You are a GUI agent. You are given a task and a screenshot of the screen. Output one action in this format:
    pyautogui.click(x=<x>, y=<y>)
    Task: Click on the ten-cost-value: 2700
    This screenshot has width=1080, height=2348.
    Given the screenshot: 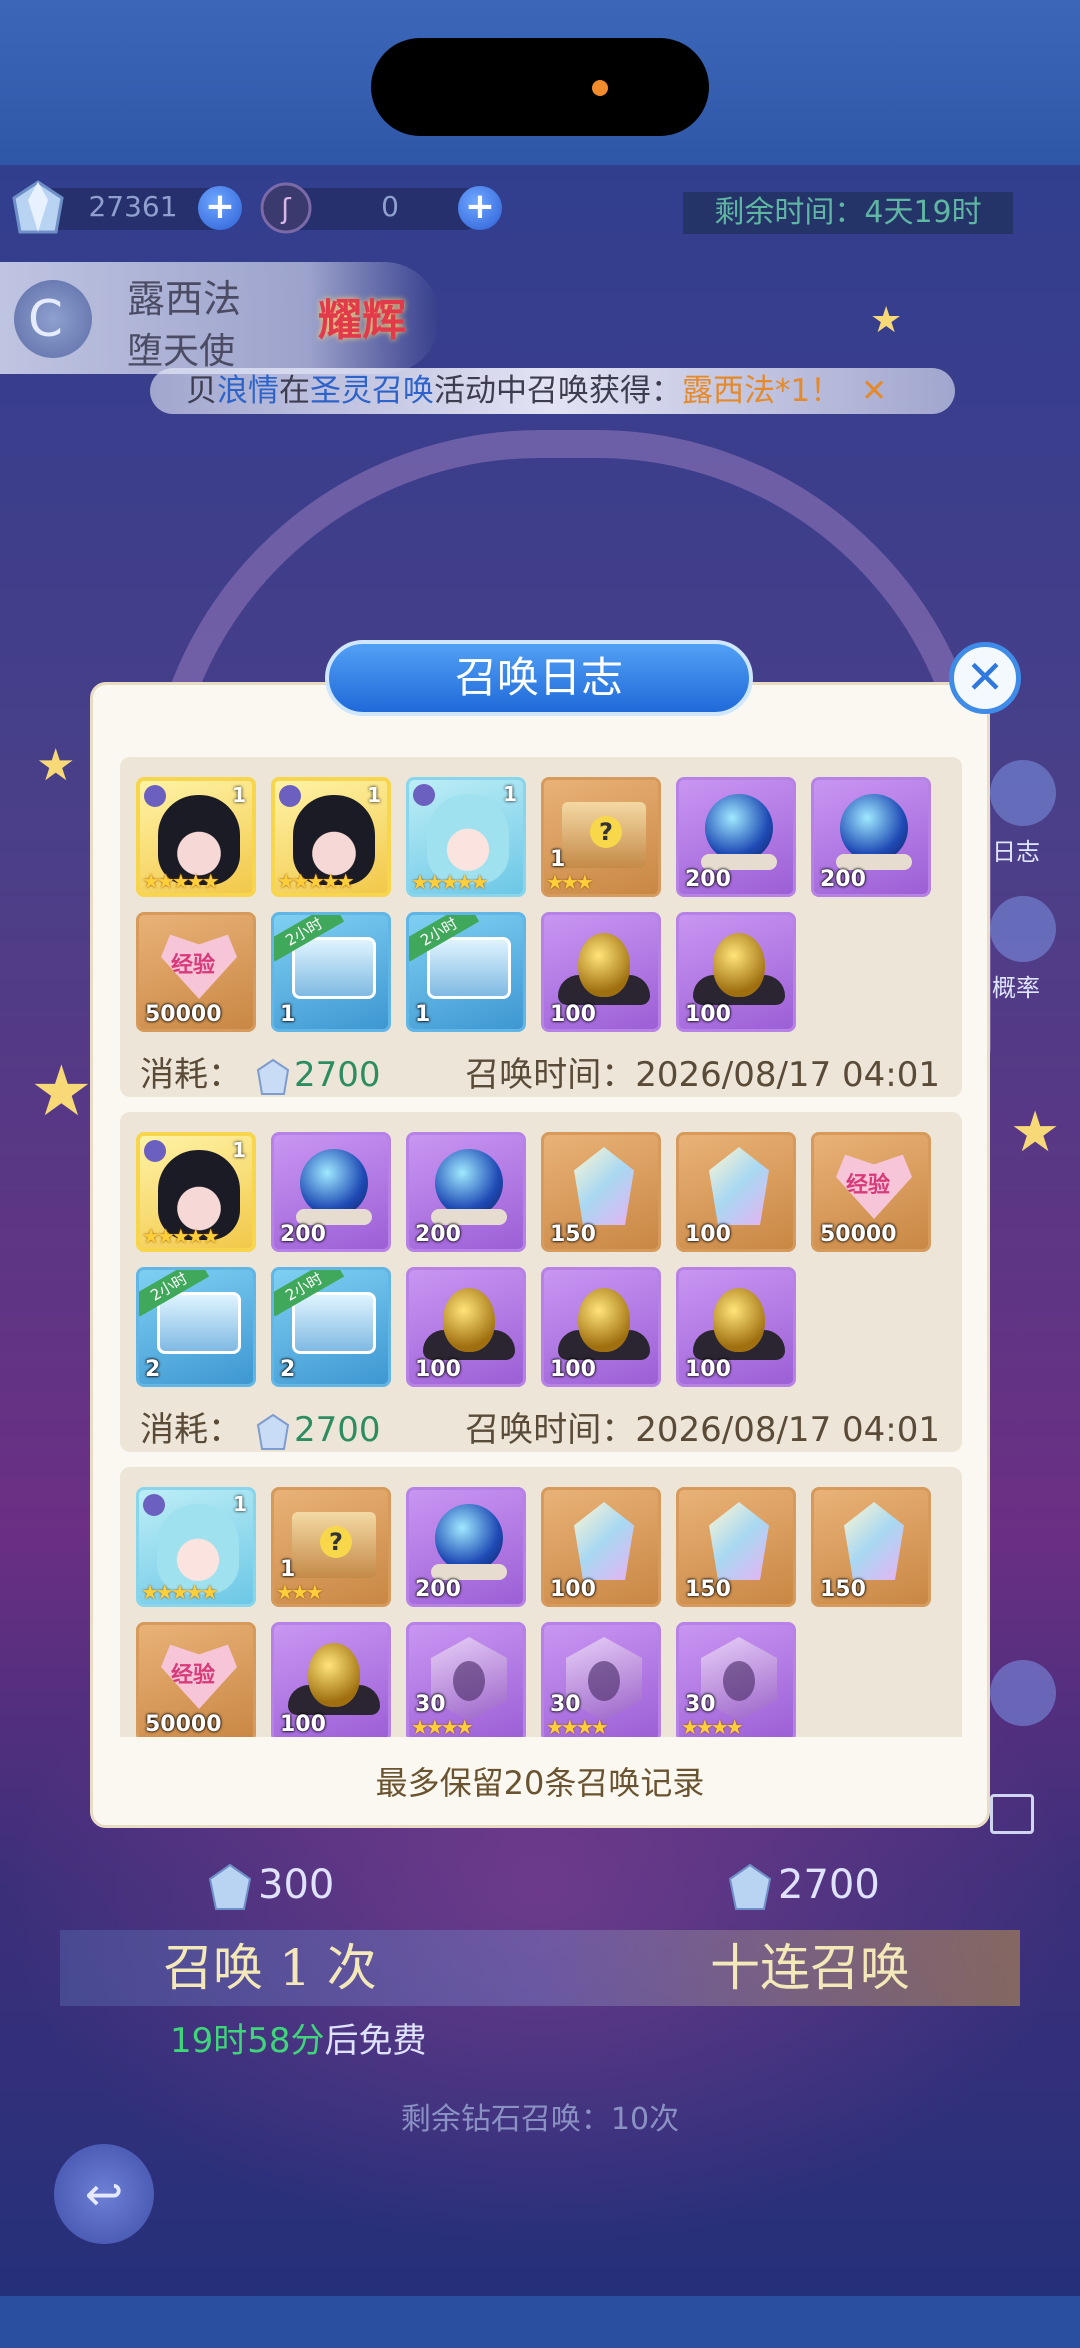 What is the action you would take?
    pyautogui.click(x=829, y=1885)
    